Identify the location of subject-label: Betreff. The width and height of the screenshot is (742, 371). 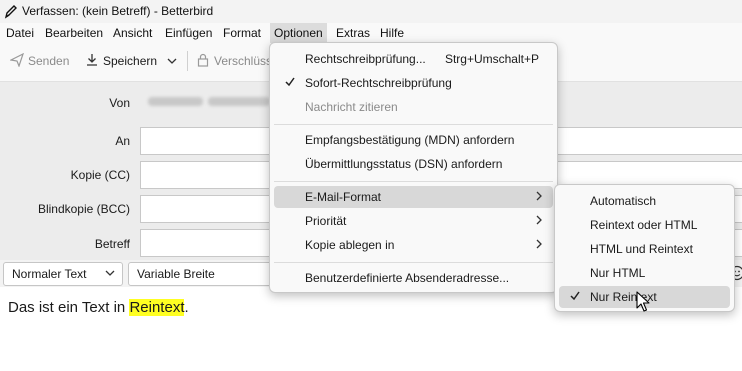
(112, 244).